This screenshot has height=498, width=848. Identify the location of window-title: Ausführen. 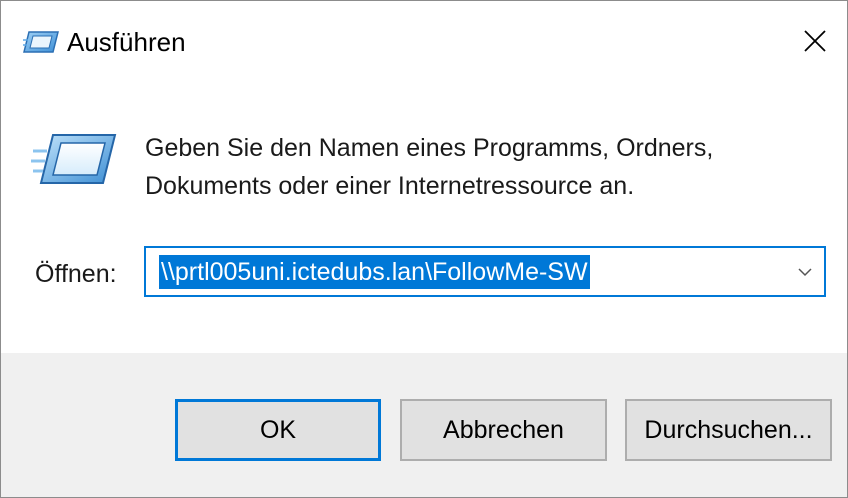
(126, 42).